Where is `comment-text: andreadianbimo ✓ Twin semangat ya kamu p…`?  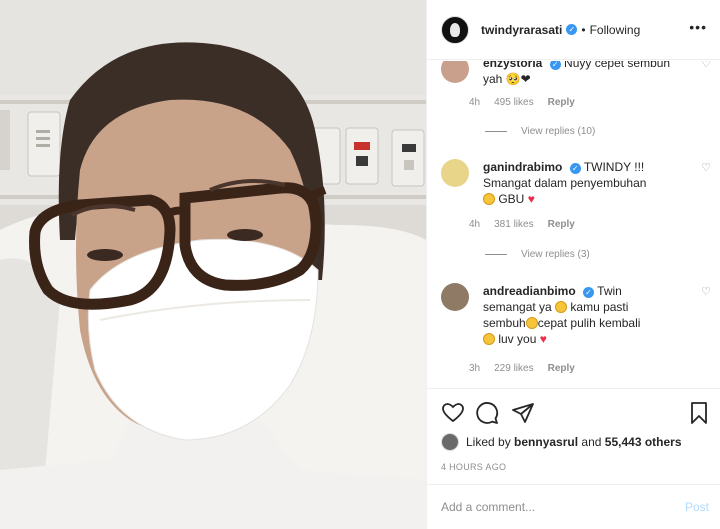 comment-text: andreadianbimo ✓ Twin semangat ya kamu p… is located at coordinates (583, 315).